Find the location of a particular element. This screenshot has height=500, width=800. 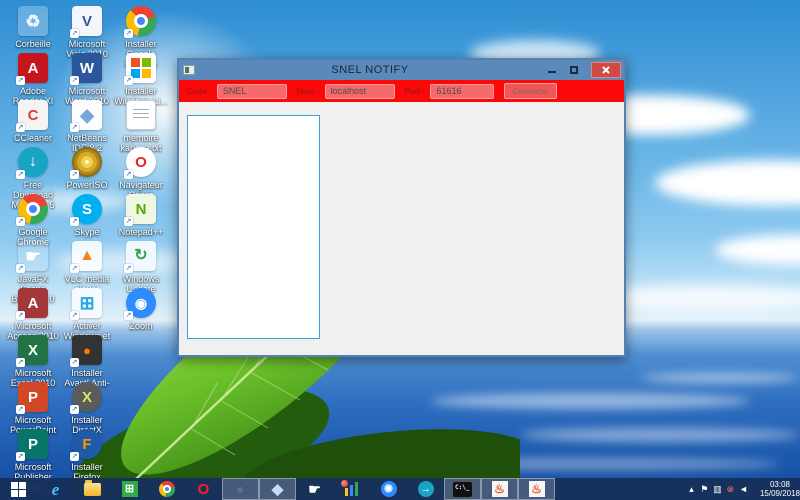

directx-installer-icon: X is located at coordinates (86, 398).